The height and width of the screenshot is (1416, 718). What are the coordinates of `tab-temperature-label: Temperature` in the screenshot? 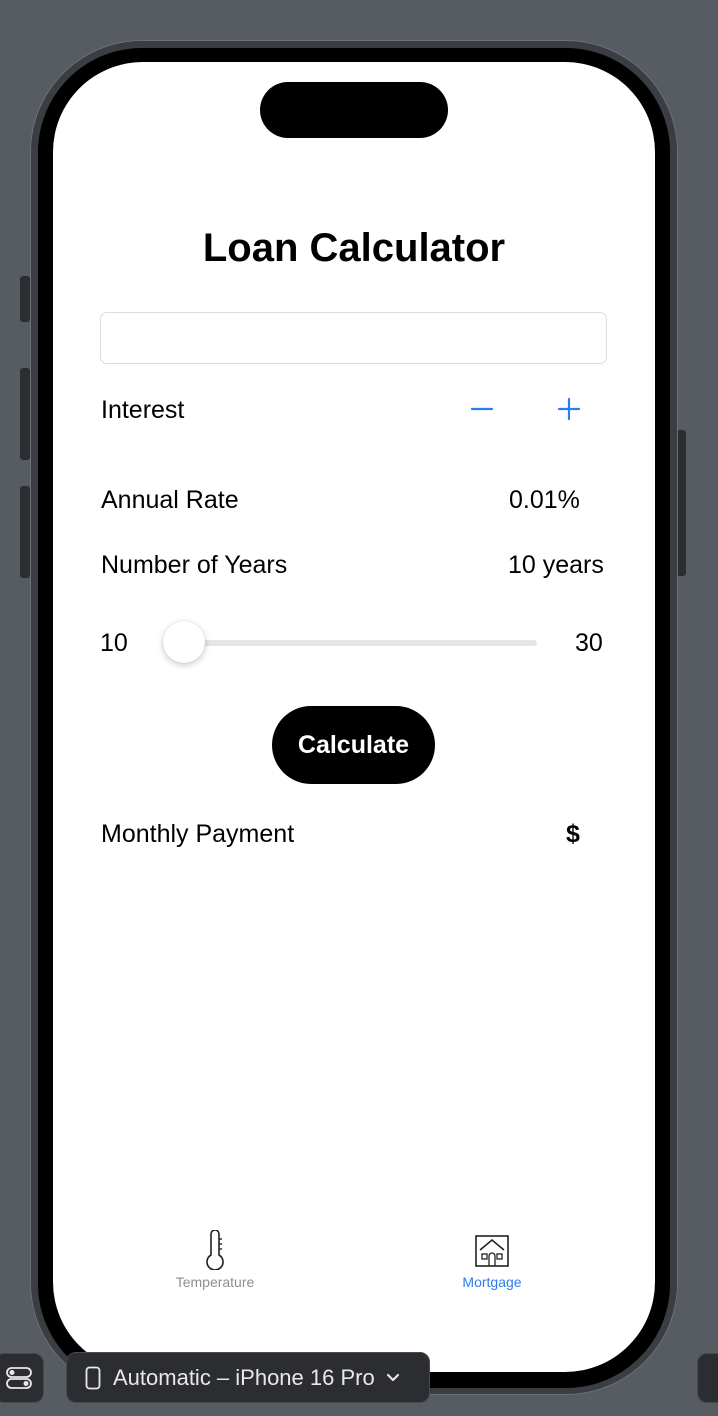 It's located at (215, 1282).